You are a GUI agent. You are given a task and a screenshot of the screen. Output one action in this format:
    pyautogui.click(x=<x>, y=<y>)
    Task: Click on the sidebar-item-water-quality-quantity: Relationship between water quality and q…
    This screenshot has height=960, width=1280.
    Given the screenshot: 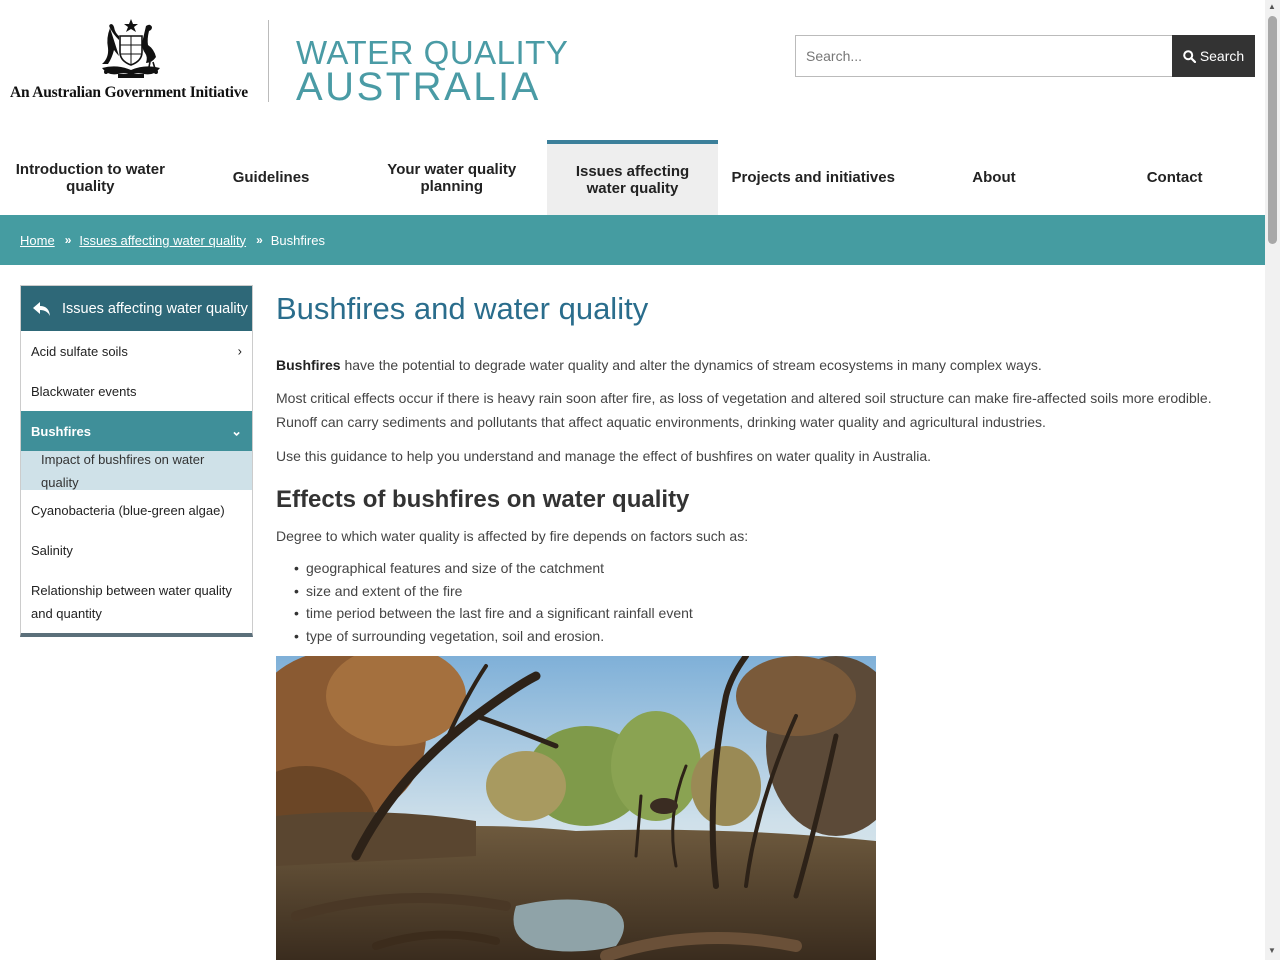 What is the action you would take?
    pyautogui.click(x=136, y=601)
    